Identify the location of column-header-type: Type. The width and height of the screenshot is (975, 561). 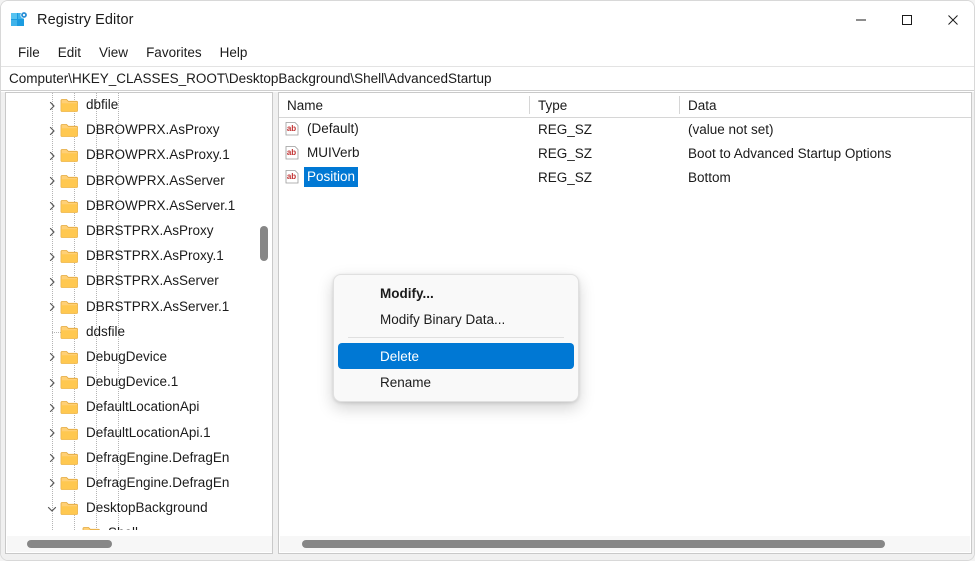
(605, 105).